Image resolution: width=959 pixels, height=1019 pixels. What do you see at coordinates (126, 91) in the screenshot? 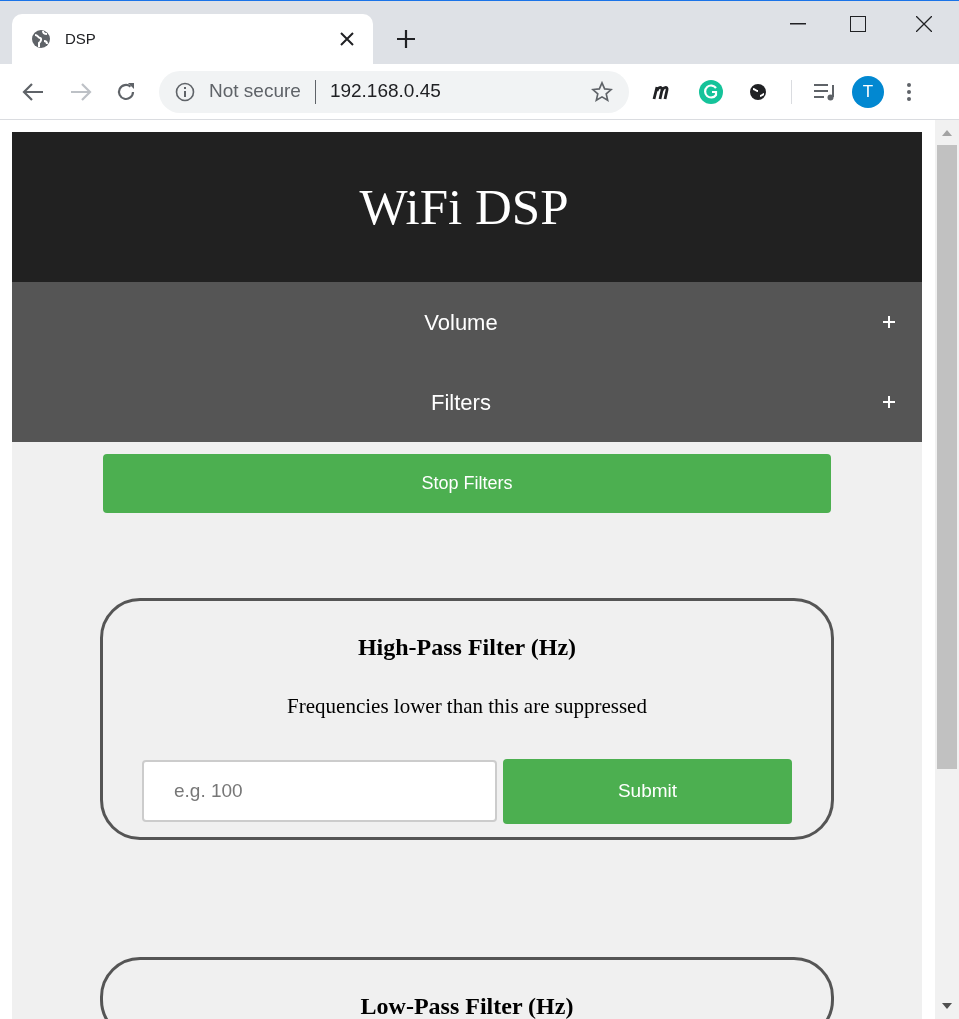
I see `reload-icon` at bounding box center [126, 91].